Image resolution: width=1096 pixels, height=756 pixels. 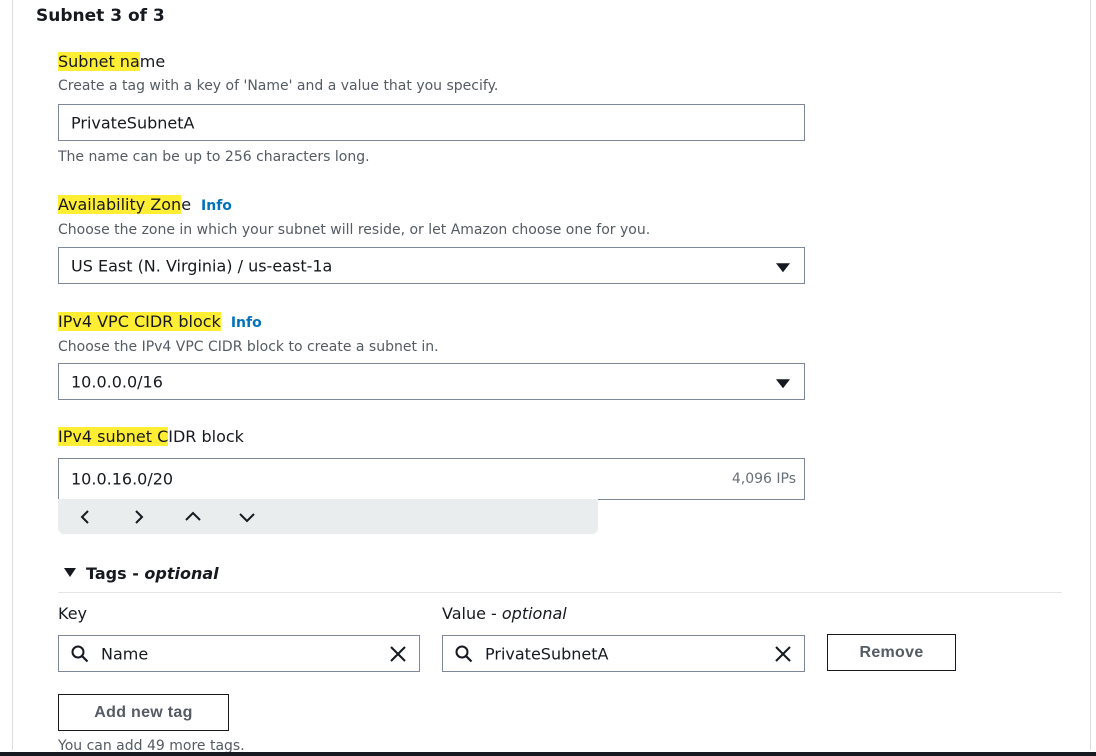 I want to click on tags-toggle: Tags - optional, so click(x=141, y=573).